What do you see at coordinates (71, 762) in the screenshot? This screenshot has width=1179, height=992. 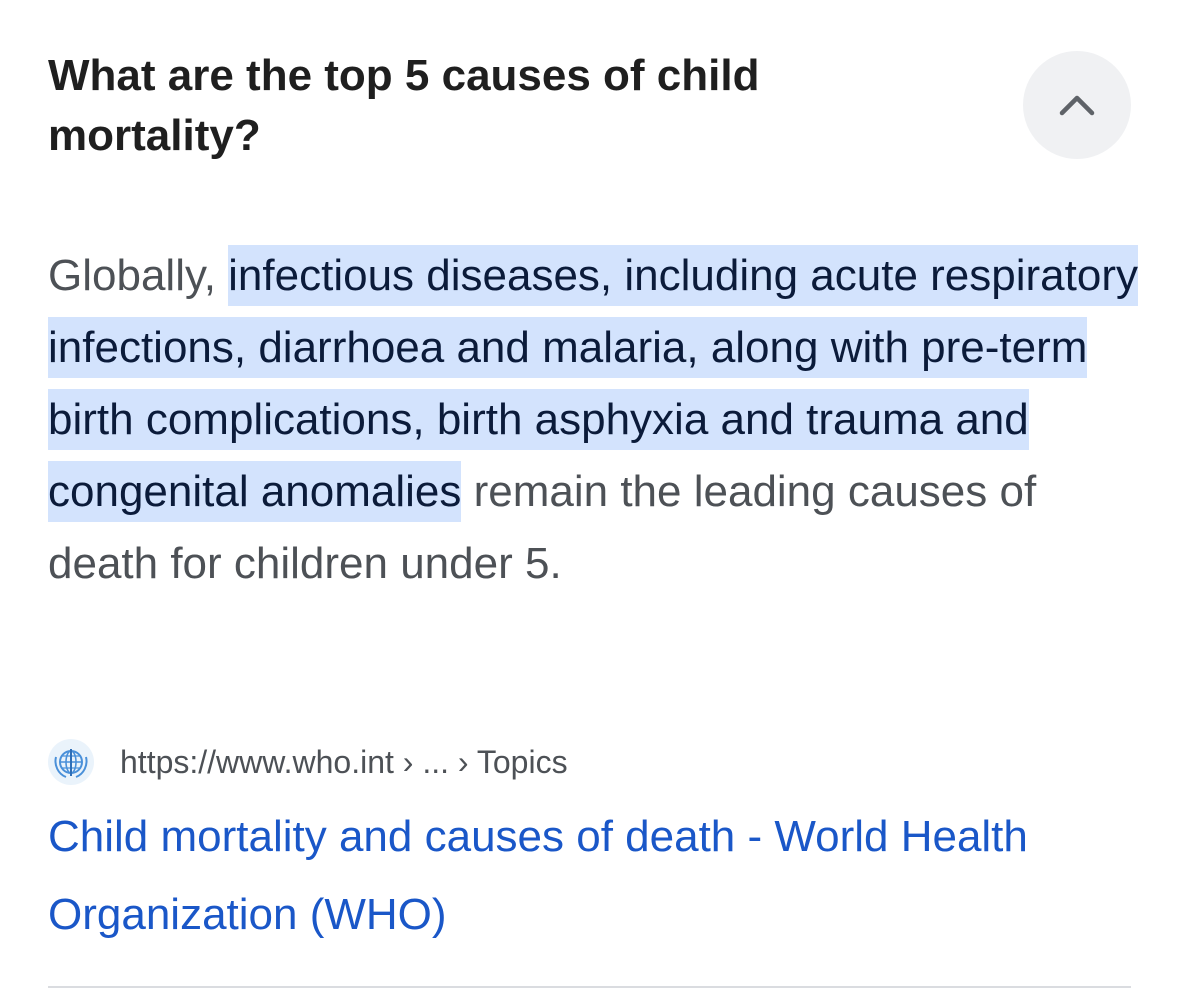 I see `who-globe-icon` at bounding box center [71, 762].